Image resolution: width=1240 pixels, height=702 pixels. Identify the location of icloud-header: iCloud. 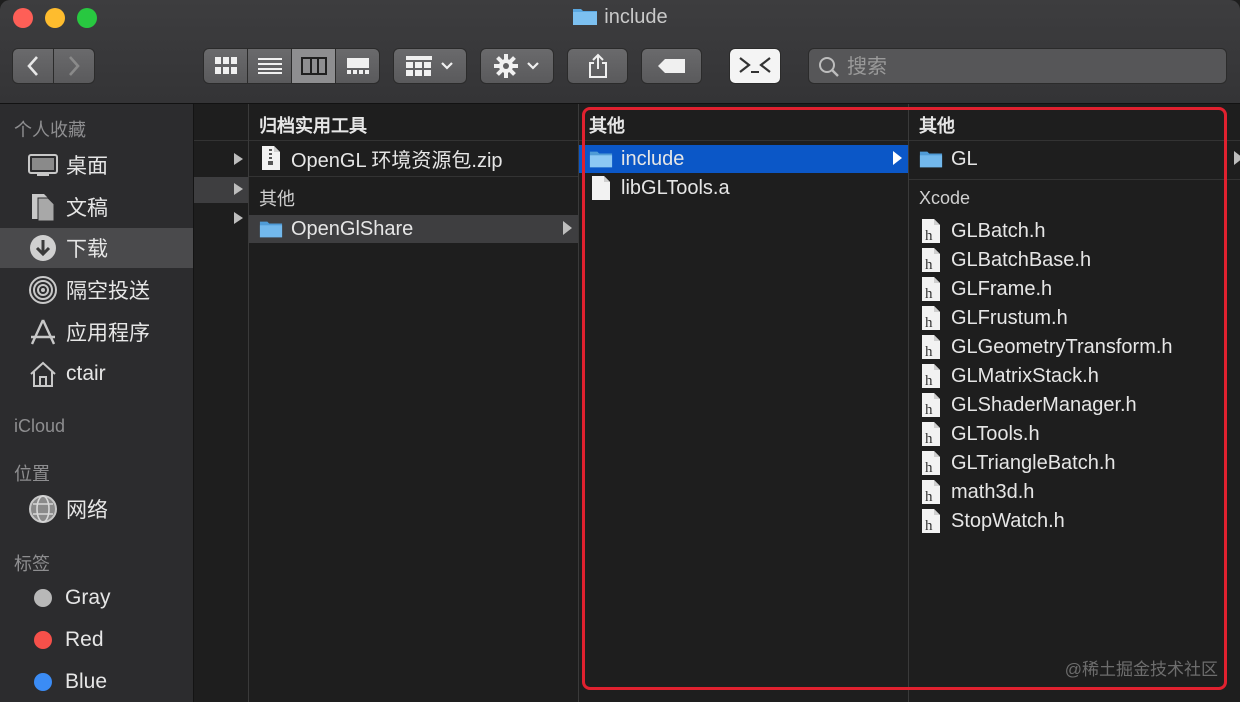
(40, 426).